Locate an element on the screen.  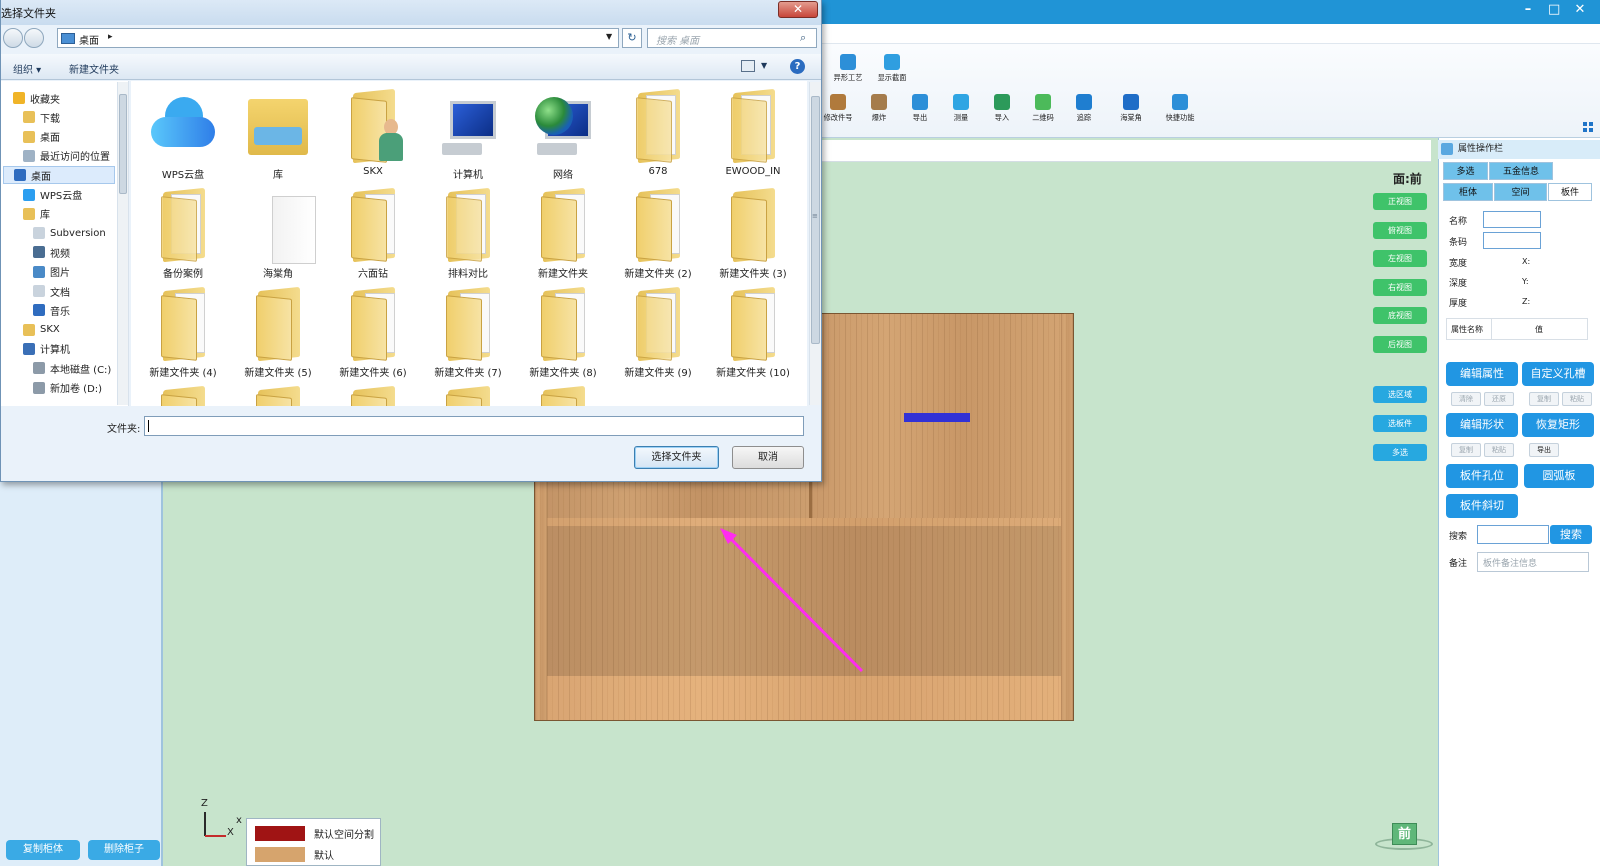
legend-item: 默认空间分割 is located at coordinates (314, 833).